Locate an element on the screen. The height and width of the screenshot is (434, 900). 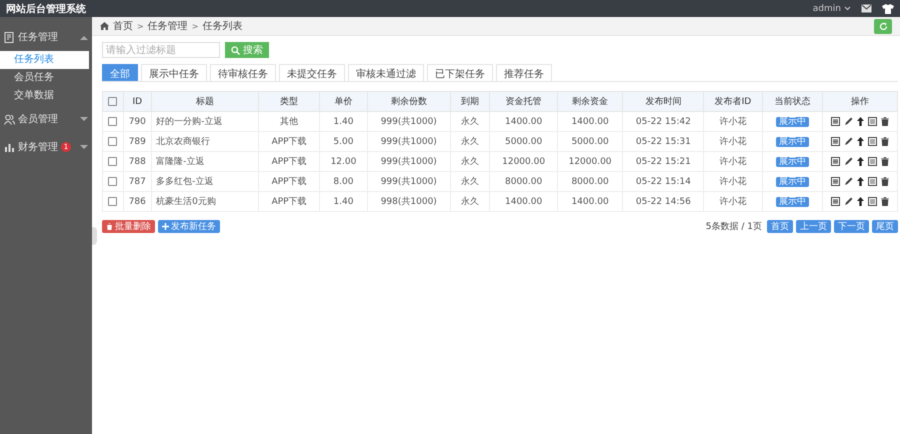
table-cell: 8.00 is located at coordinates (344, 182).